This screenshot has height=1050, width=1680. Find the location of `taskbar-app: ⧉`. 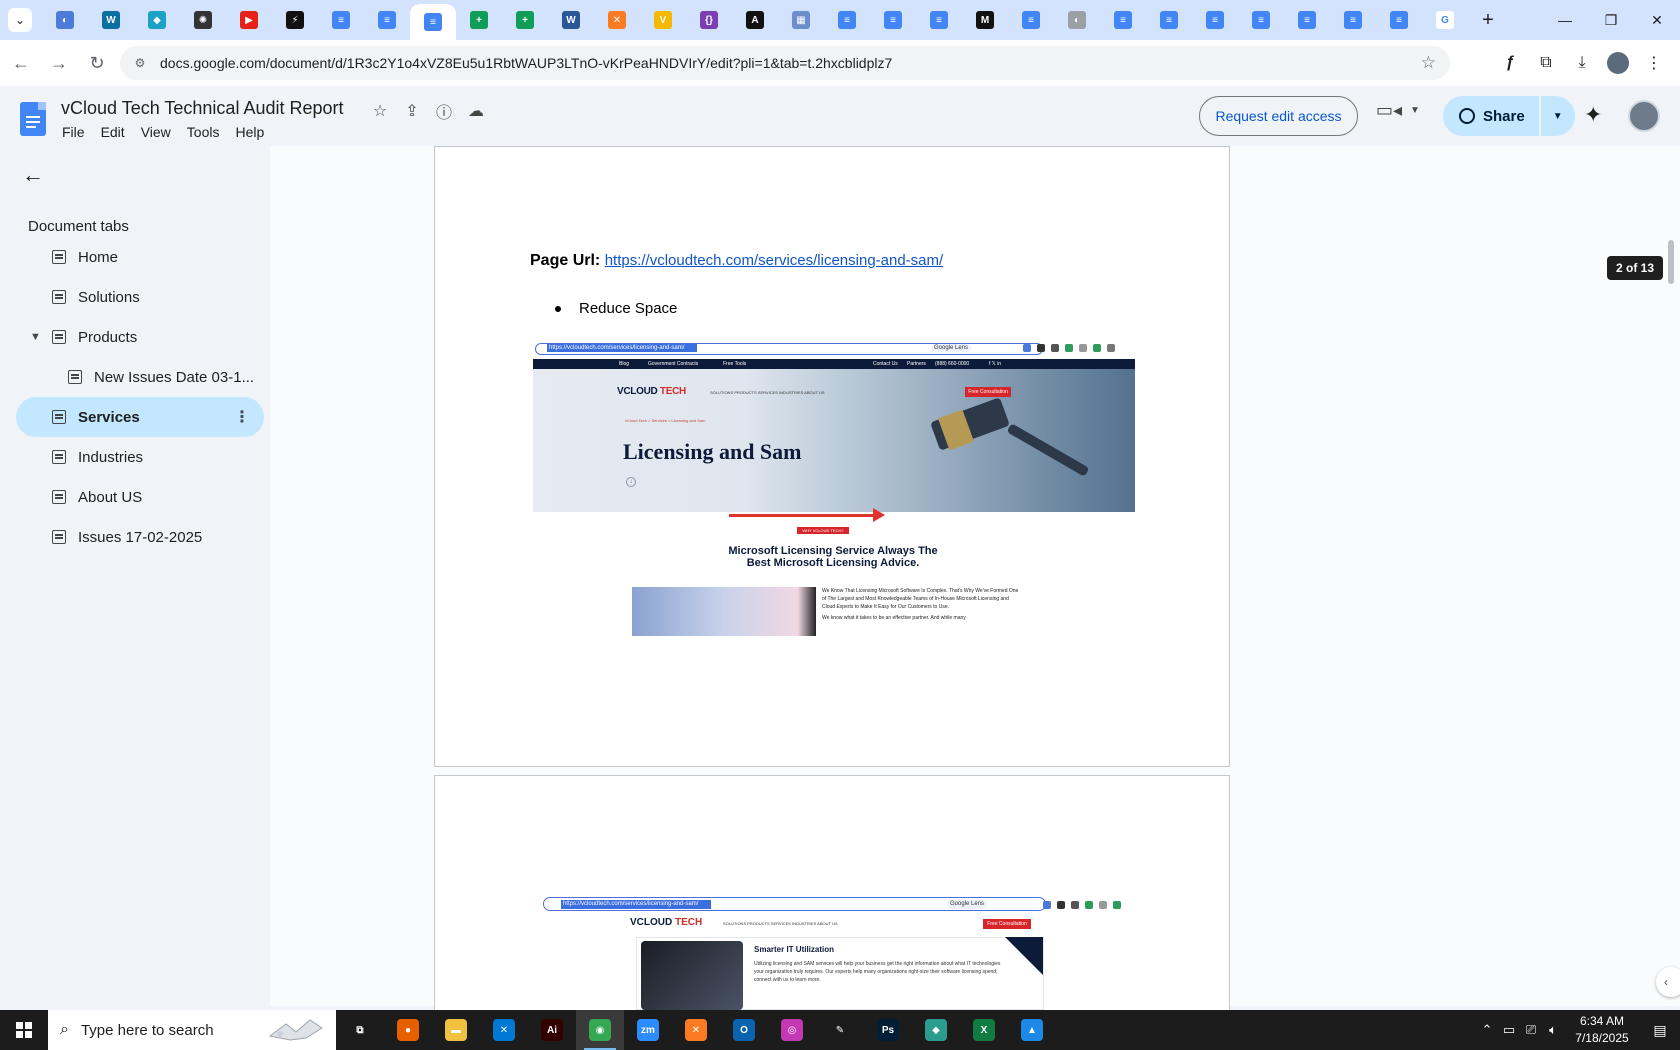

taskbar-app: ⧉ is located at coordinates (360, 1030).